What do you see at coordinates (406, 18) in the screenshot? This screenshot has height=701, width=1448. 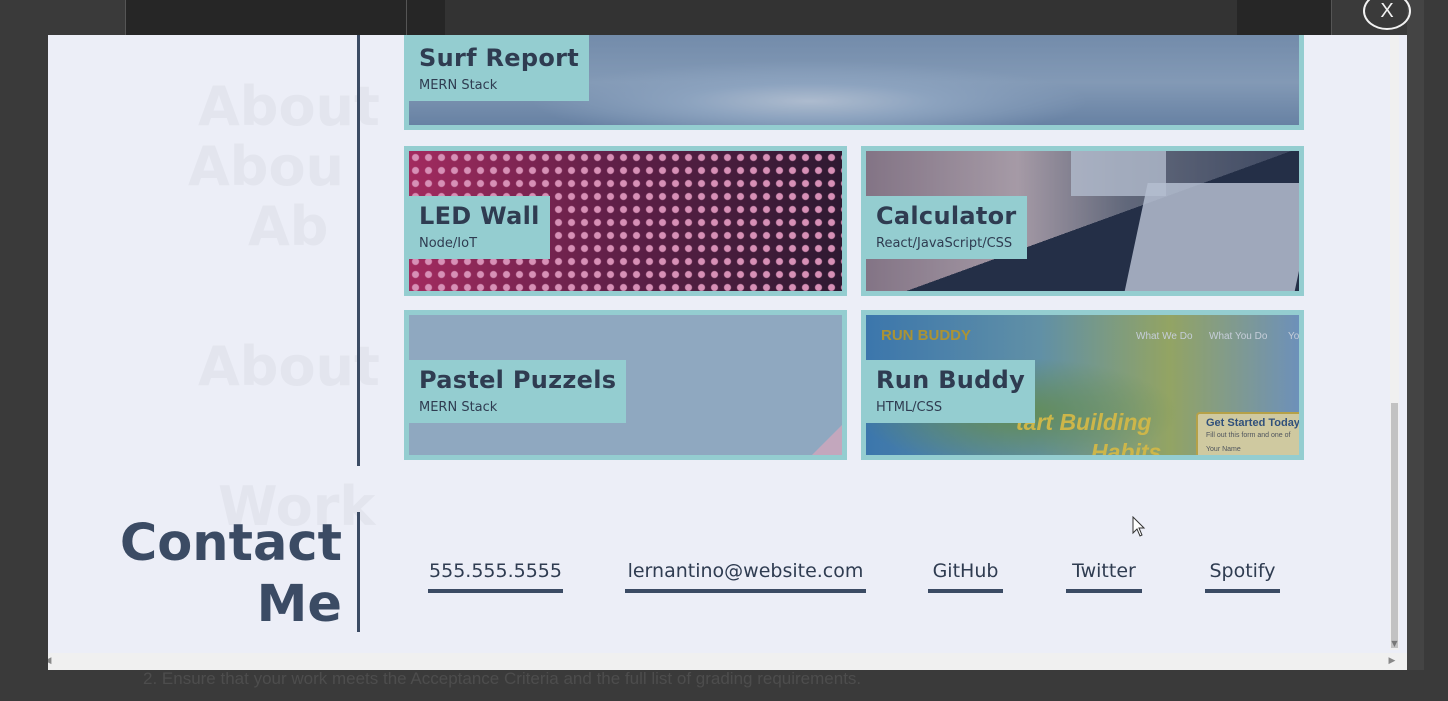 I see `background-header-divider` at bounding box center [406, 18].